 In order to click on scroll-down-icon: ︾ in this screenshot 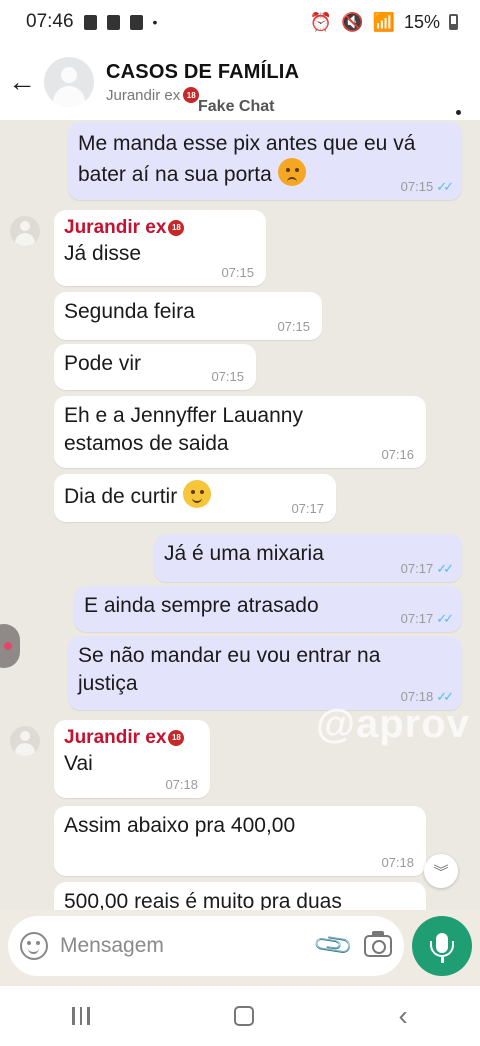, I will do `click(441, 871)`.